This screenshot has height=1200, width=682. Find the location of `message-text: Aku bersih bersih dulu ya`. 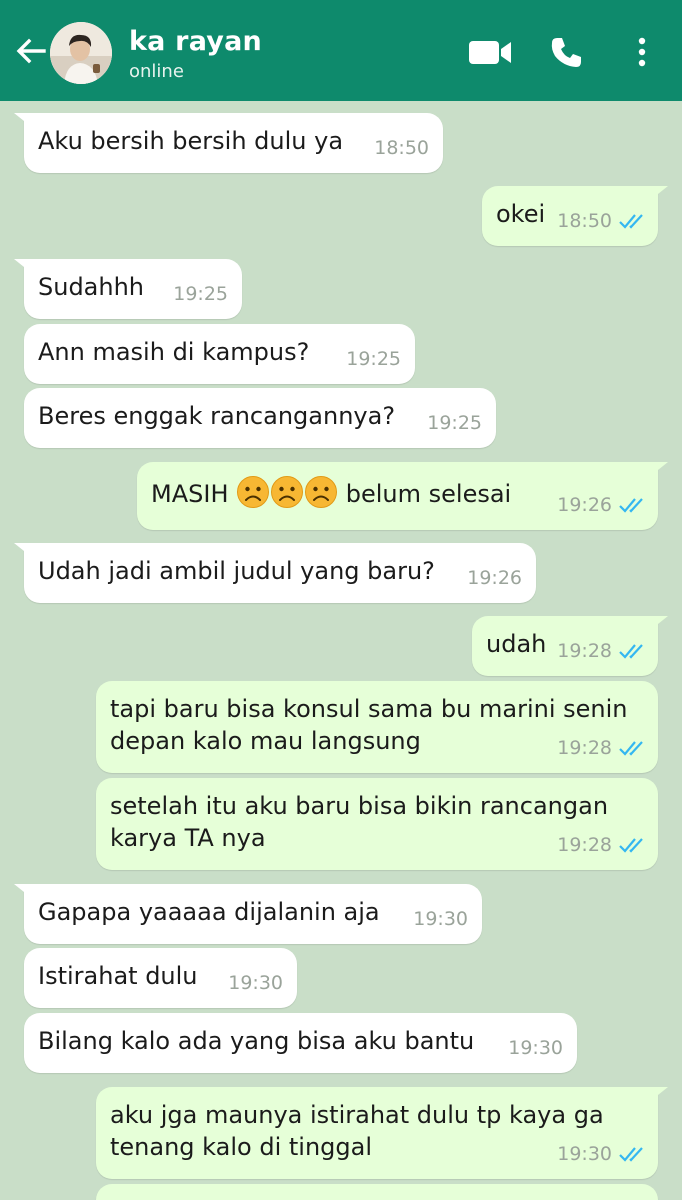

message-text: Aku bersih bersih dulu ya is located at coordinates (191, 141).